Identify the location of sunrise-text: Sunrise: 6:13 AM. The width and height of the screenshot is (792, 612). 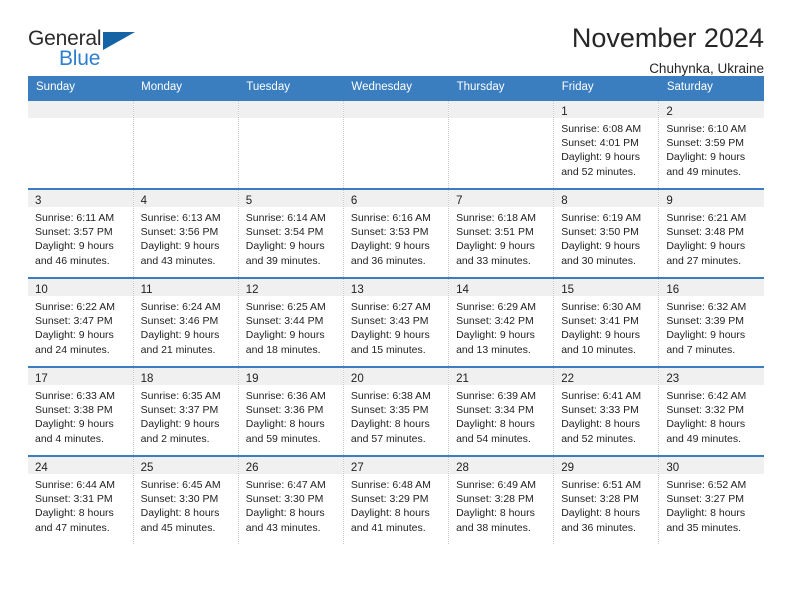
(180, 218).